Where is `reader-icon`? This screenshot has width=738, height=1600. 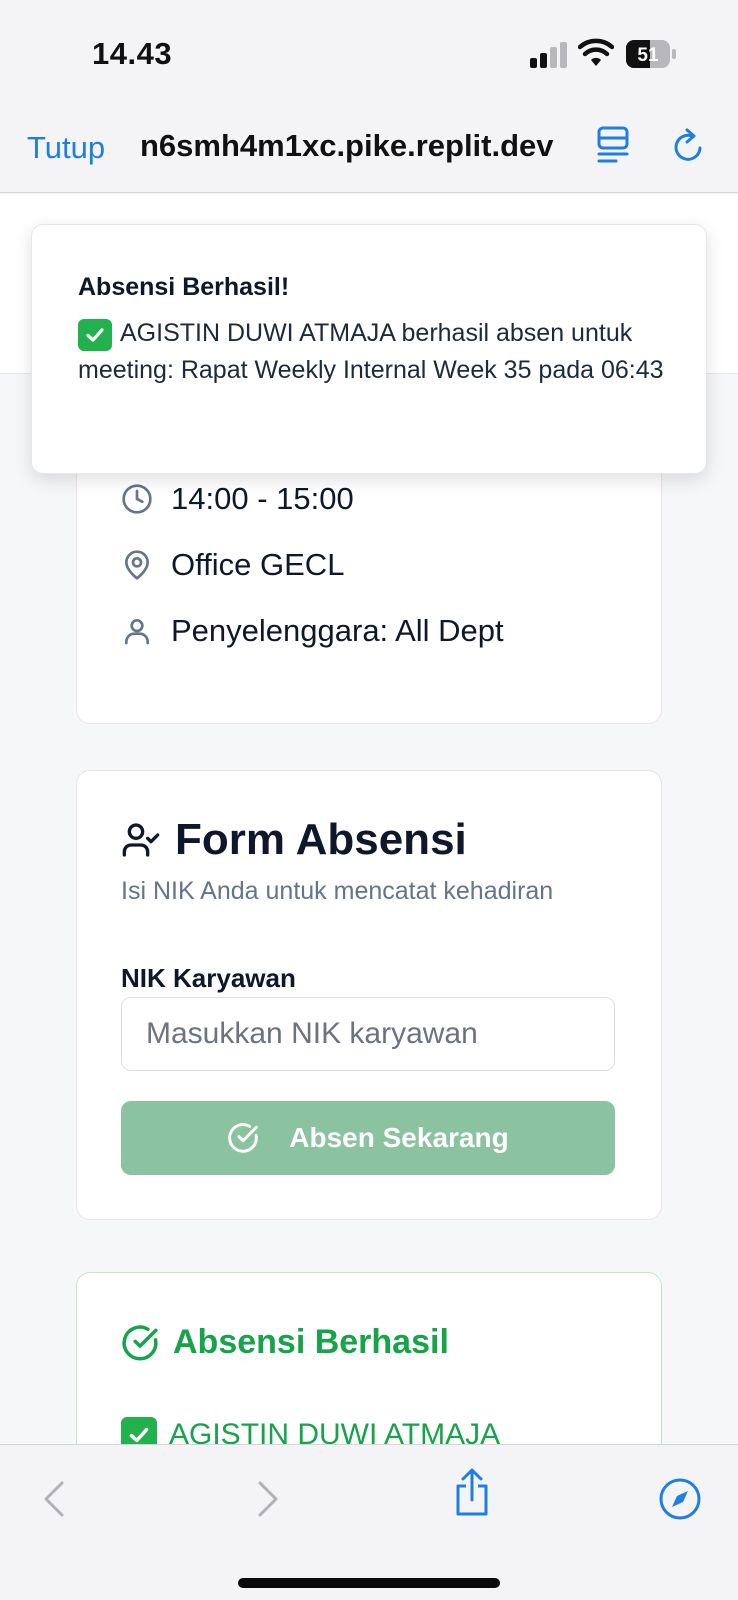
reader-icon is located at coordinates (615, 144).